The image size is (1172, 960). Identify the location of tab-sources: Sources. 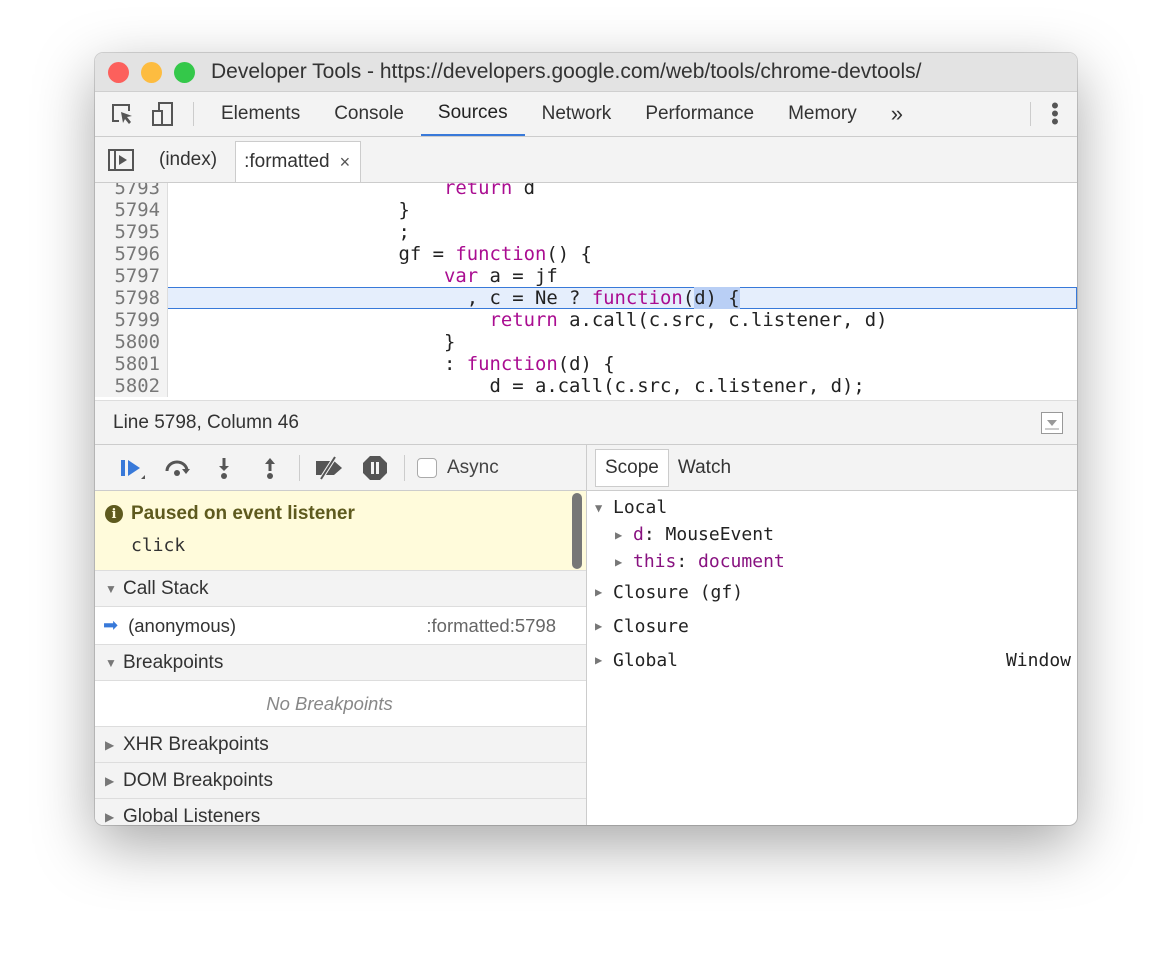
(472, 114).